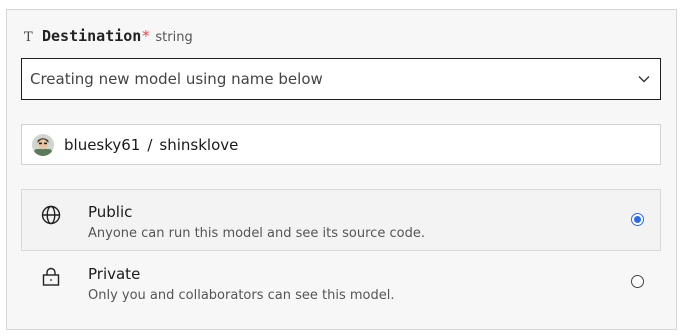 The image size is (685, 336). I want to click on public-radio, so click(637, 219).